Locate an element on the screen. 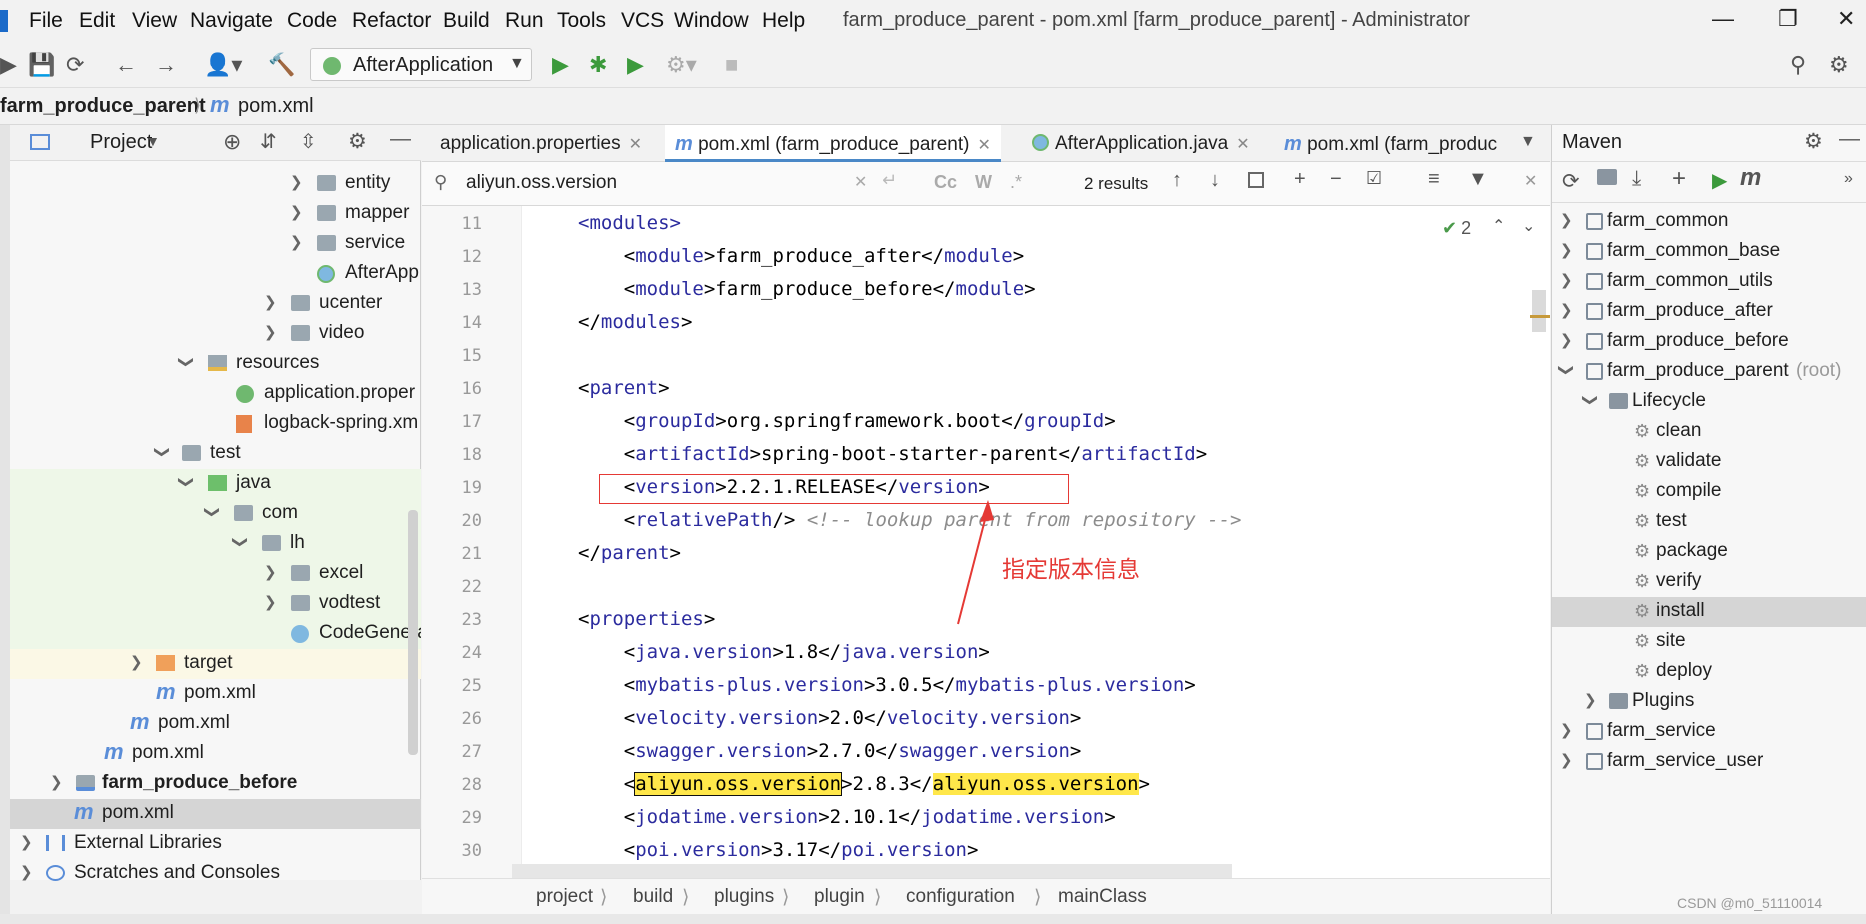 The height and width of the screenshot is (924, 1866). maven-project-farm-produce-before: ❯ farm_produce_before is located at coordinates (1709, 342).